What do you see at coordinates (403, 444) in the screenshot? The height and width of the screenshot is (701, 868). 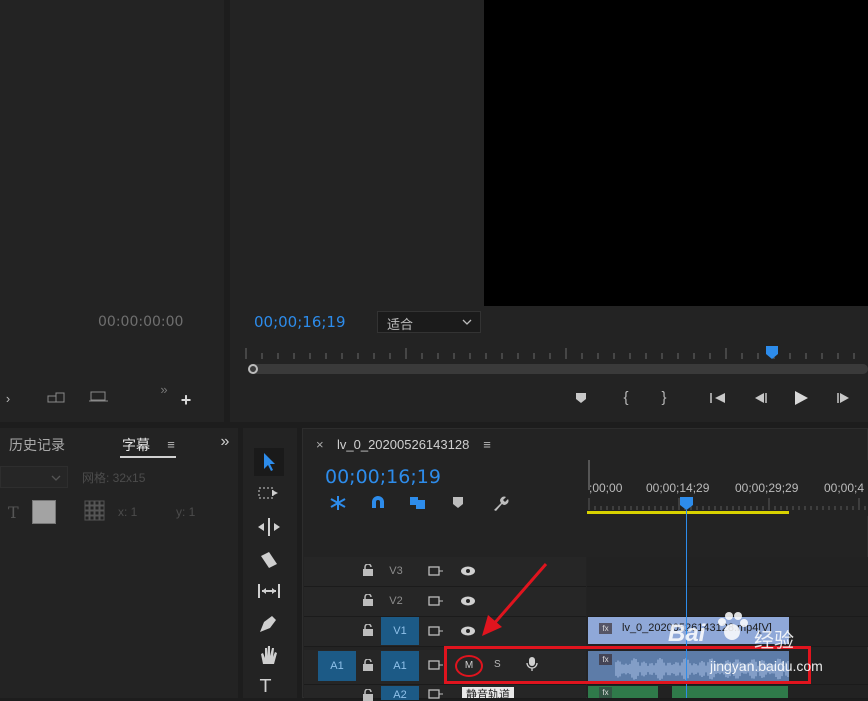 I see `sequence-tab: lv_0_20200526143128` at bounding box center [403, 444].